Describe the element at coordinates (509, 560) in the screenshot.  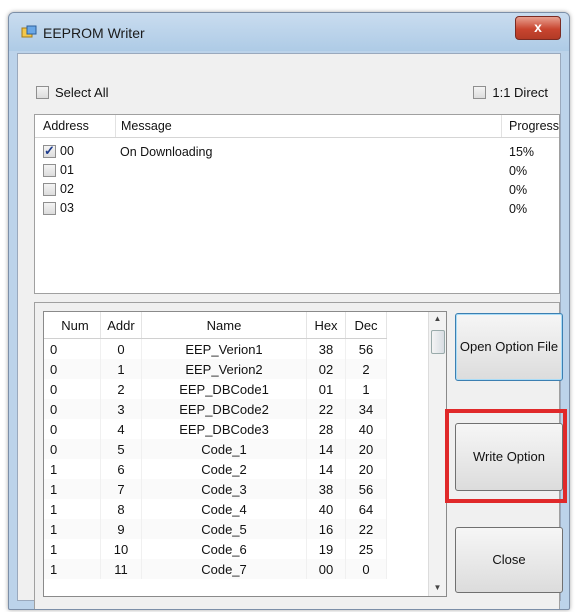
I see `close-button: Close` at that location.